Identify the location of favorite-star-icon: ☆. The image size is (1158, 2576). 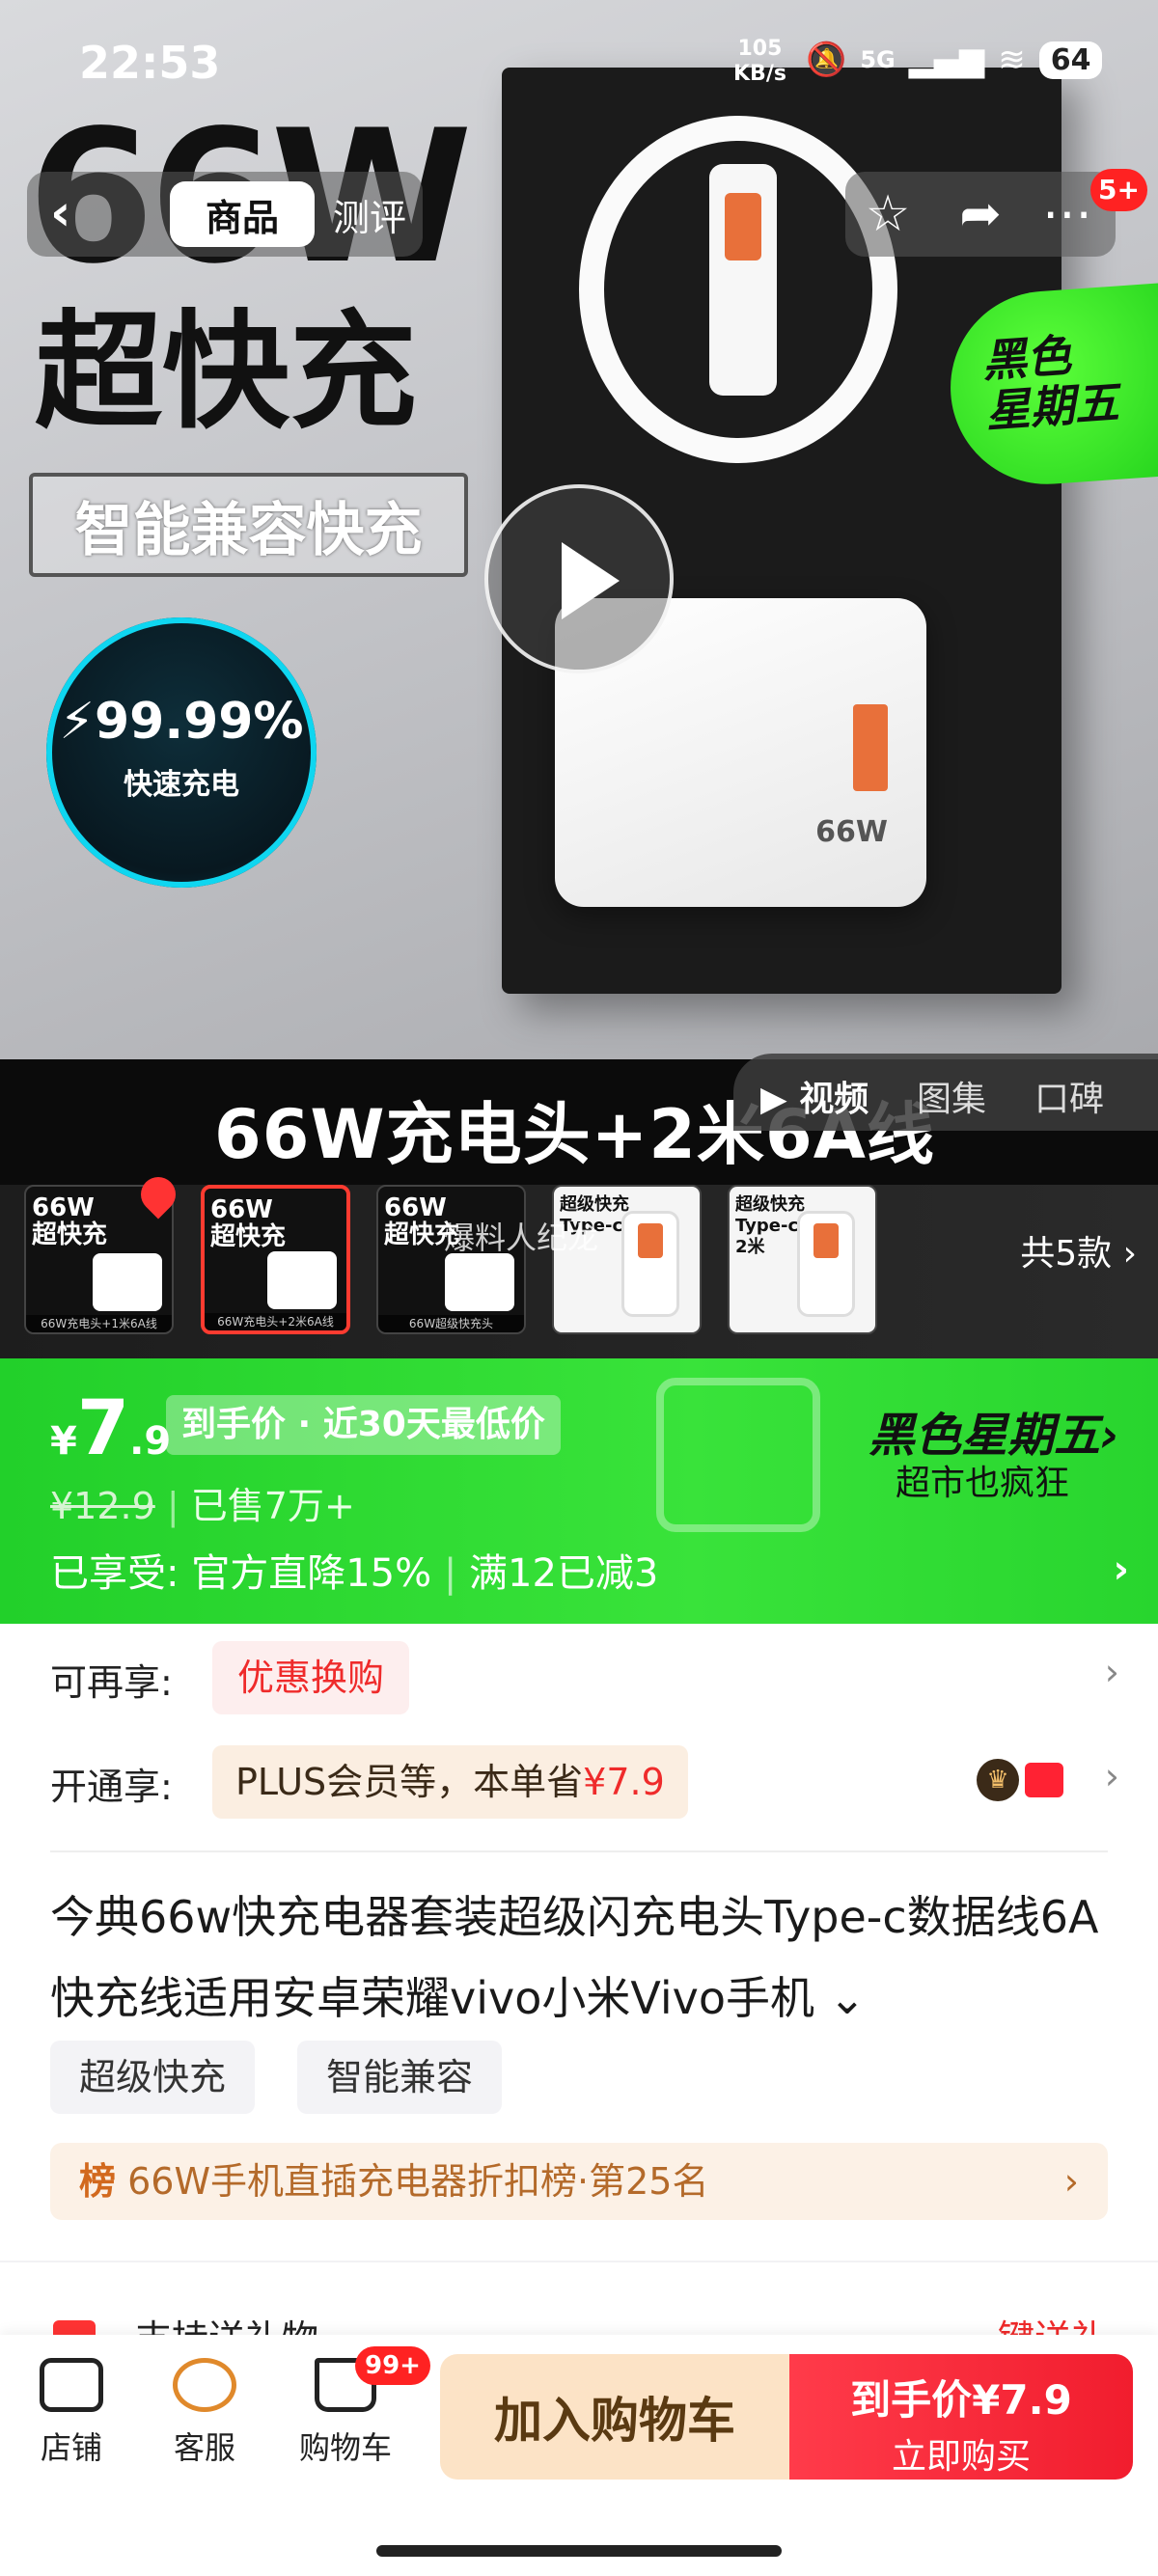
(888, 214).